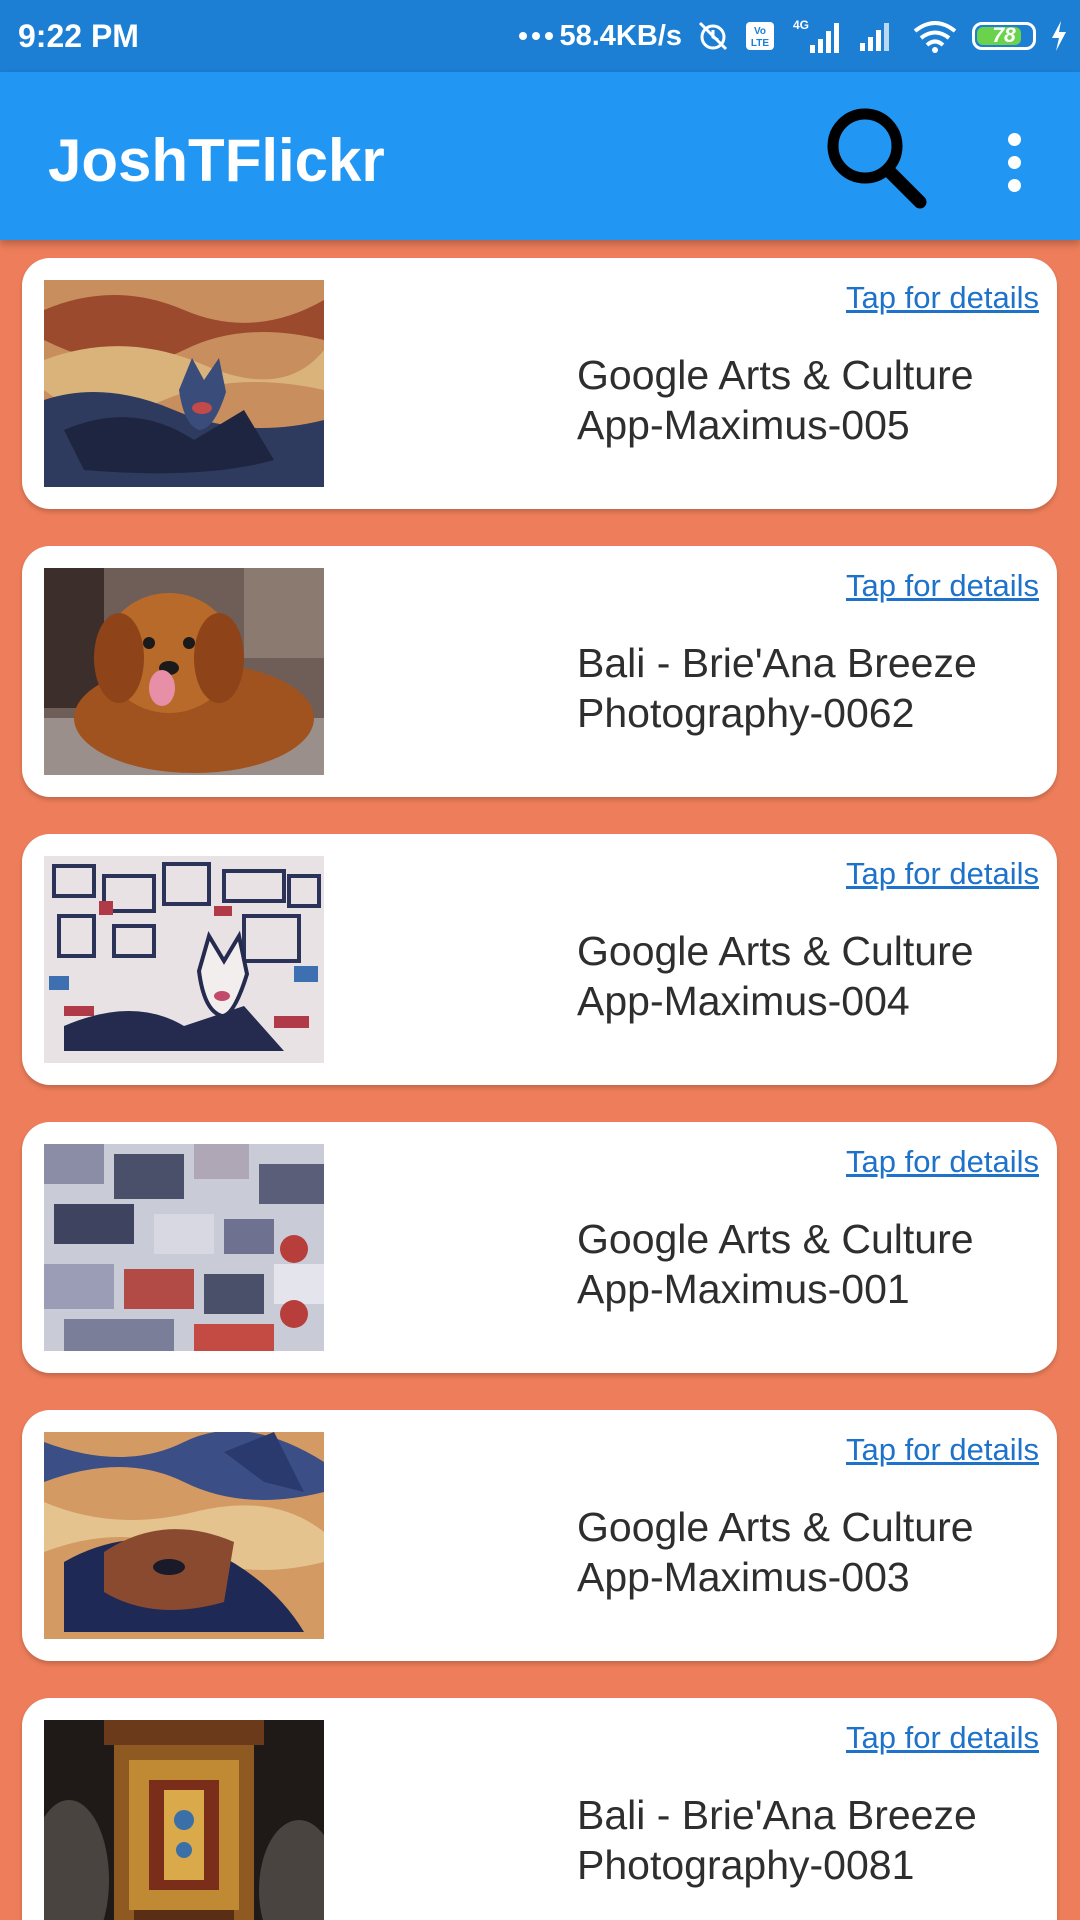  I want to click on search-button, so click(875, 157).